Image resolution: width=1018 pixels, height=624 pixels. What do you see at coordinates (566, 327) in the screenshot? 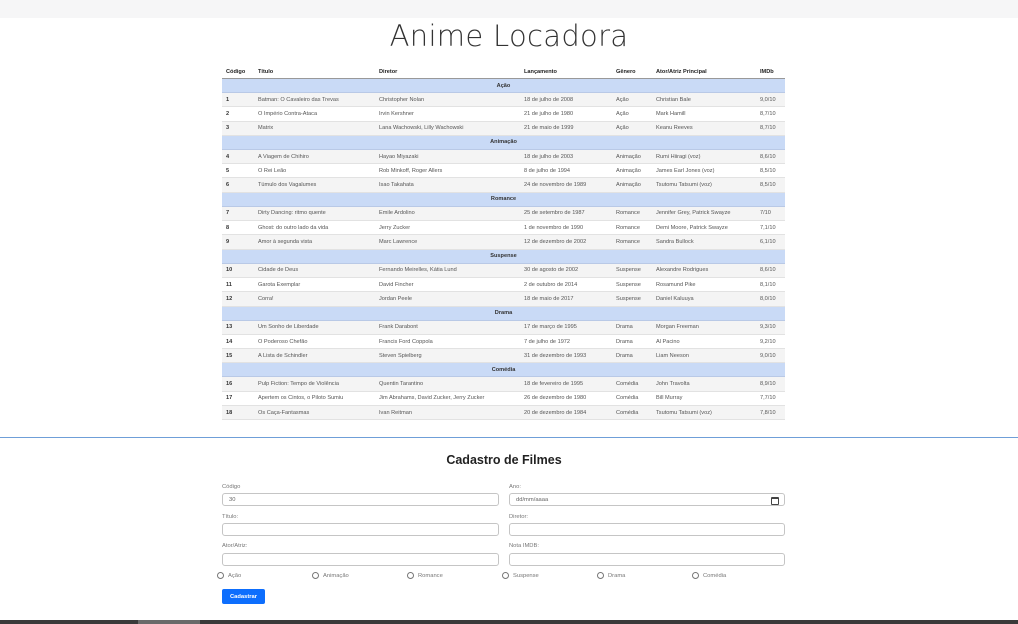
I see `cell-lancamento: 17 de março de 1995` at bounding box center [566, 327].